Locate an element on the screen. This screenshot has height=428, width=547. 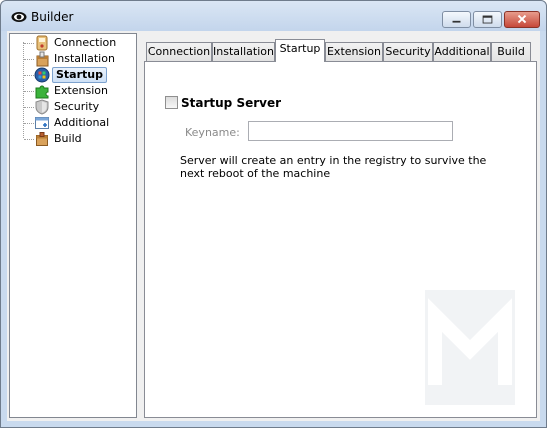
window-title: Builder is located at coordinates (52, 17).